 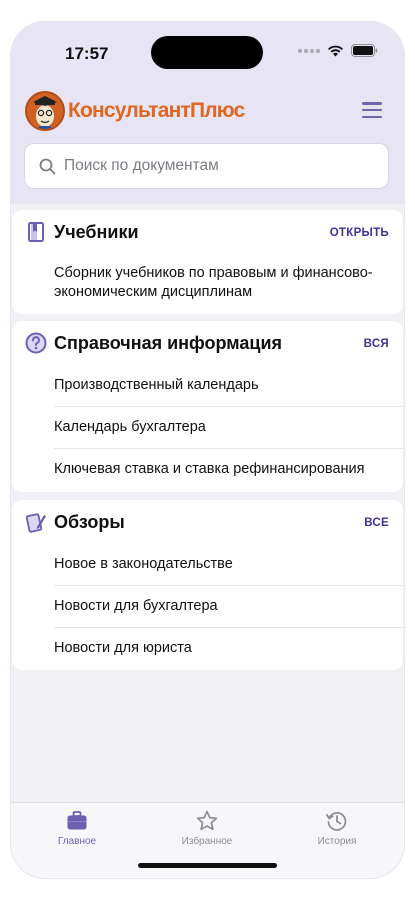 I want to click on dynamic-island, so click(x=207, y=52).